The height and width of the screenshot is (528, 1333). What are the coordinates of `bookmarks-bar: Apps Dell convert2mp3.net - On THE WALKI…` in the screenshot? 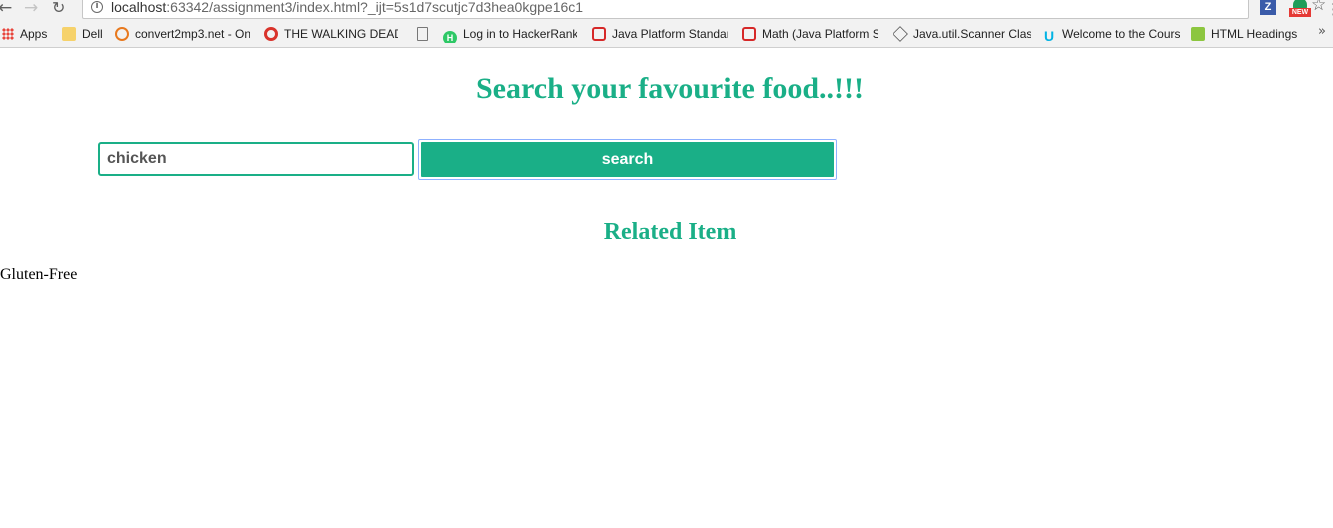 It's located at (666, 34).